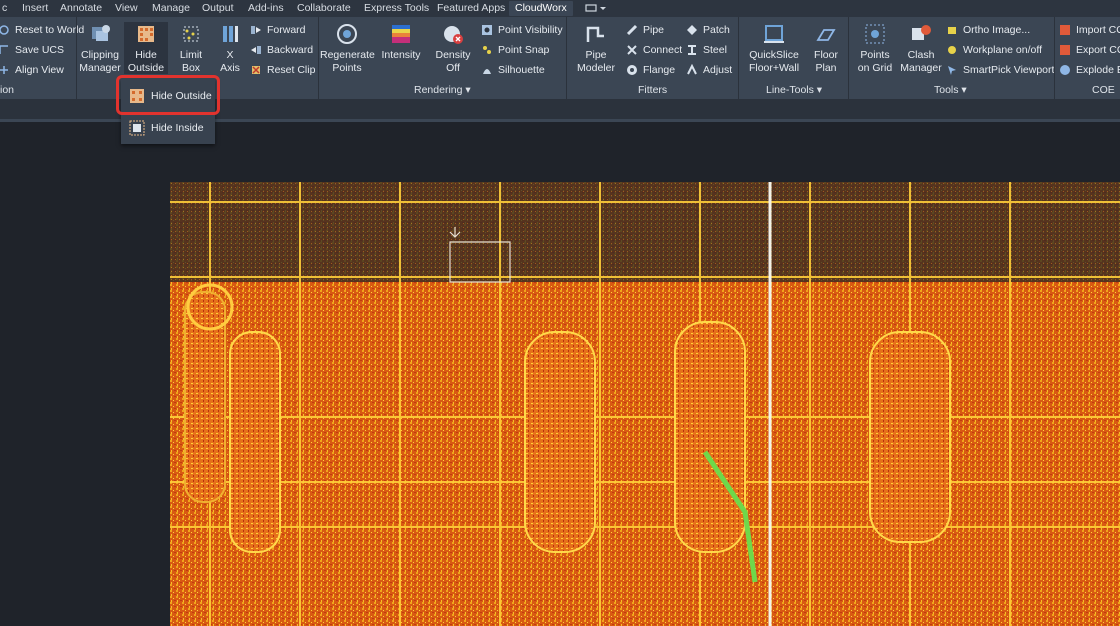 Image resolution: width=1120 pixels, height=626 pixels. I want to click on regenerate-icon, so click(347, 34).